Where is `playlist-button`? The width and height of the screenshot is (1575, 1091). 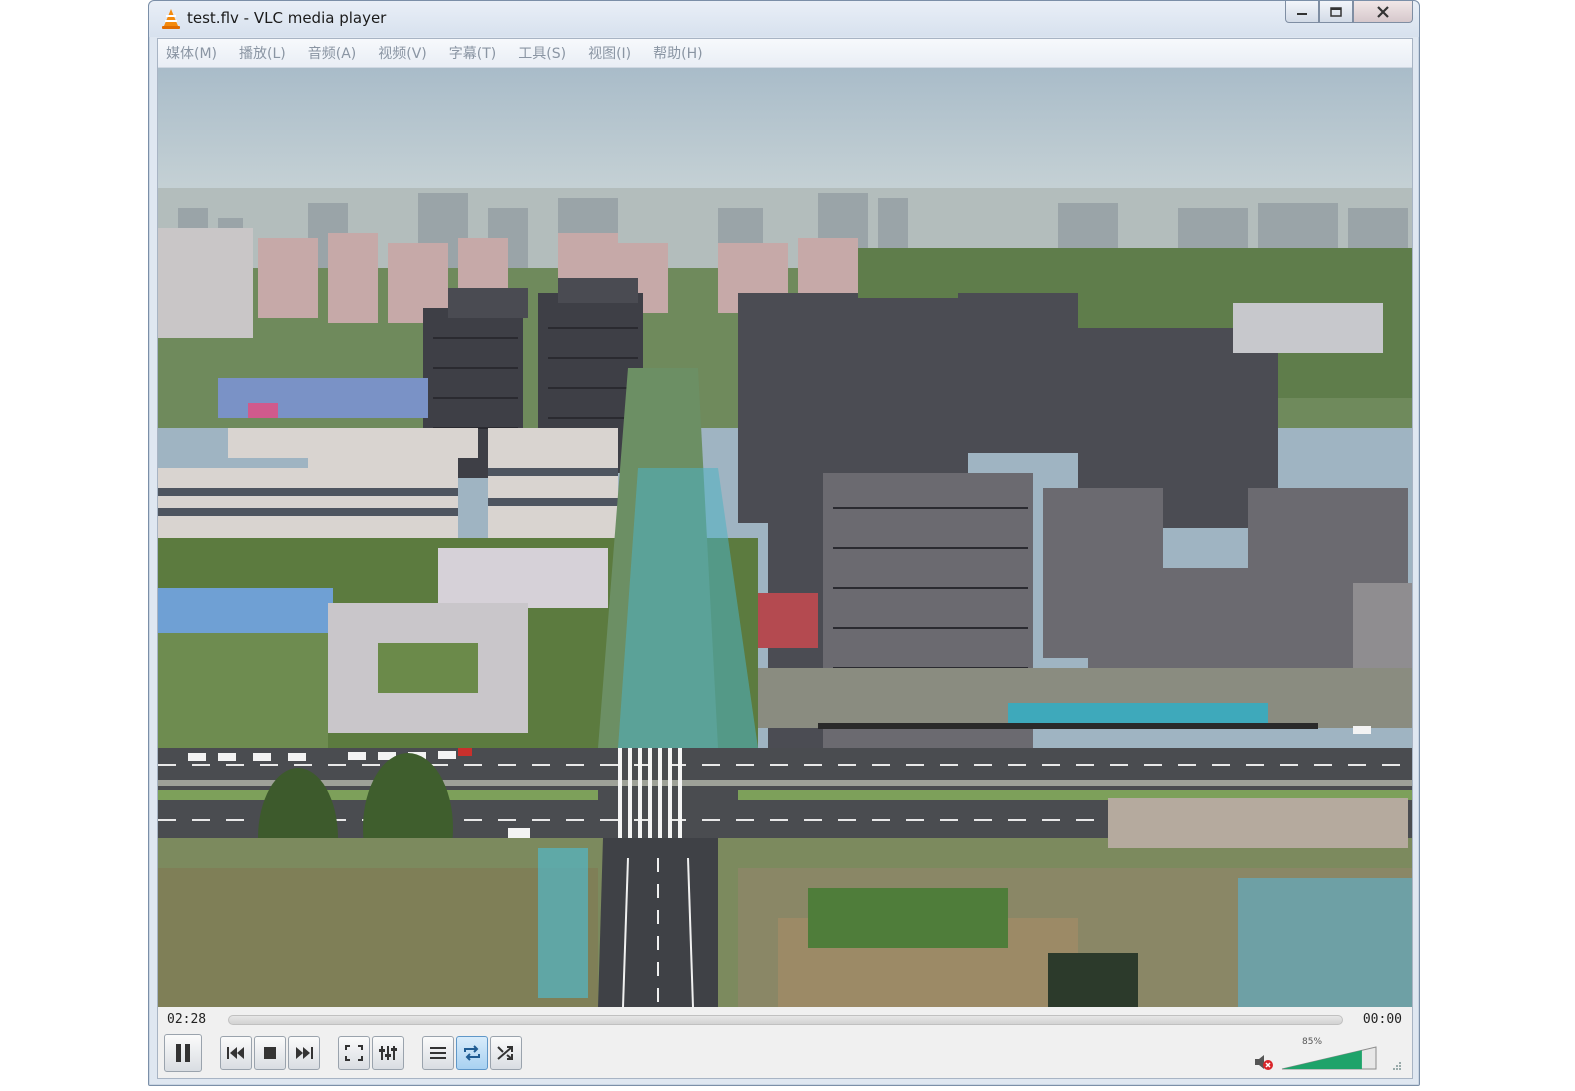
playlist-button is located at coordinates (438, 1053).